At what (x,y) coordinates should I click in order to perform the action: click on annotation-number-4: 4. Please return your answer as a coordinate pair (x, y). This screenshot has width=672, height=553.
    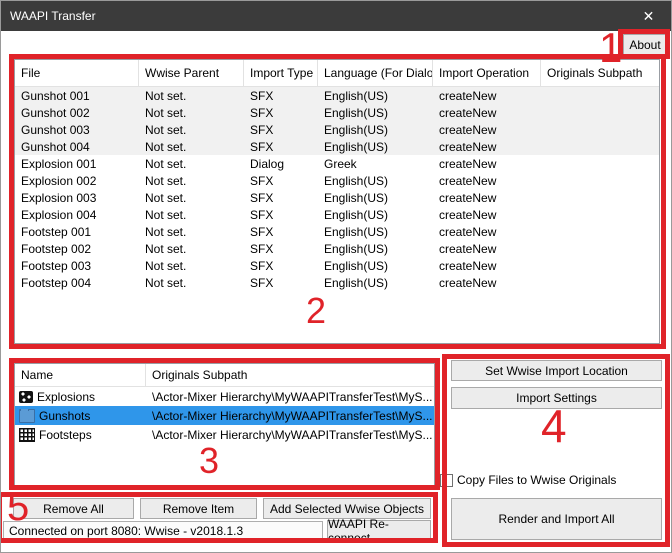
    Looking at the image, I should click on (554, 426).